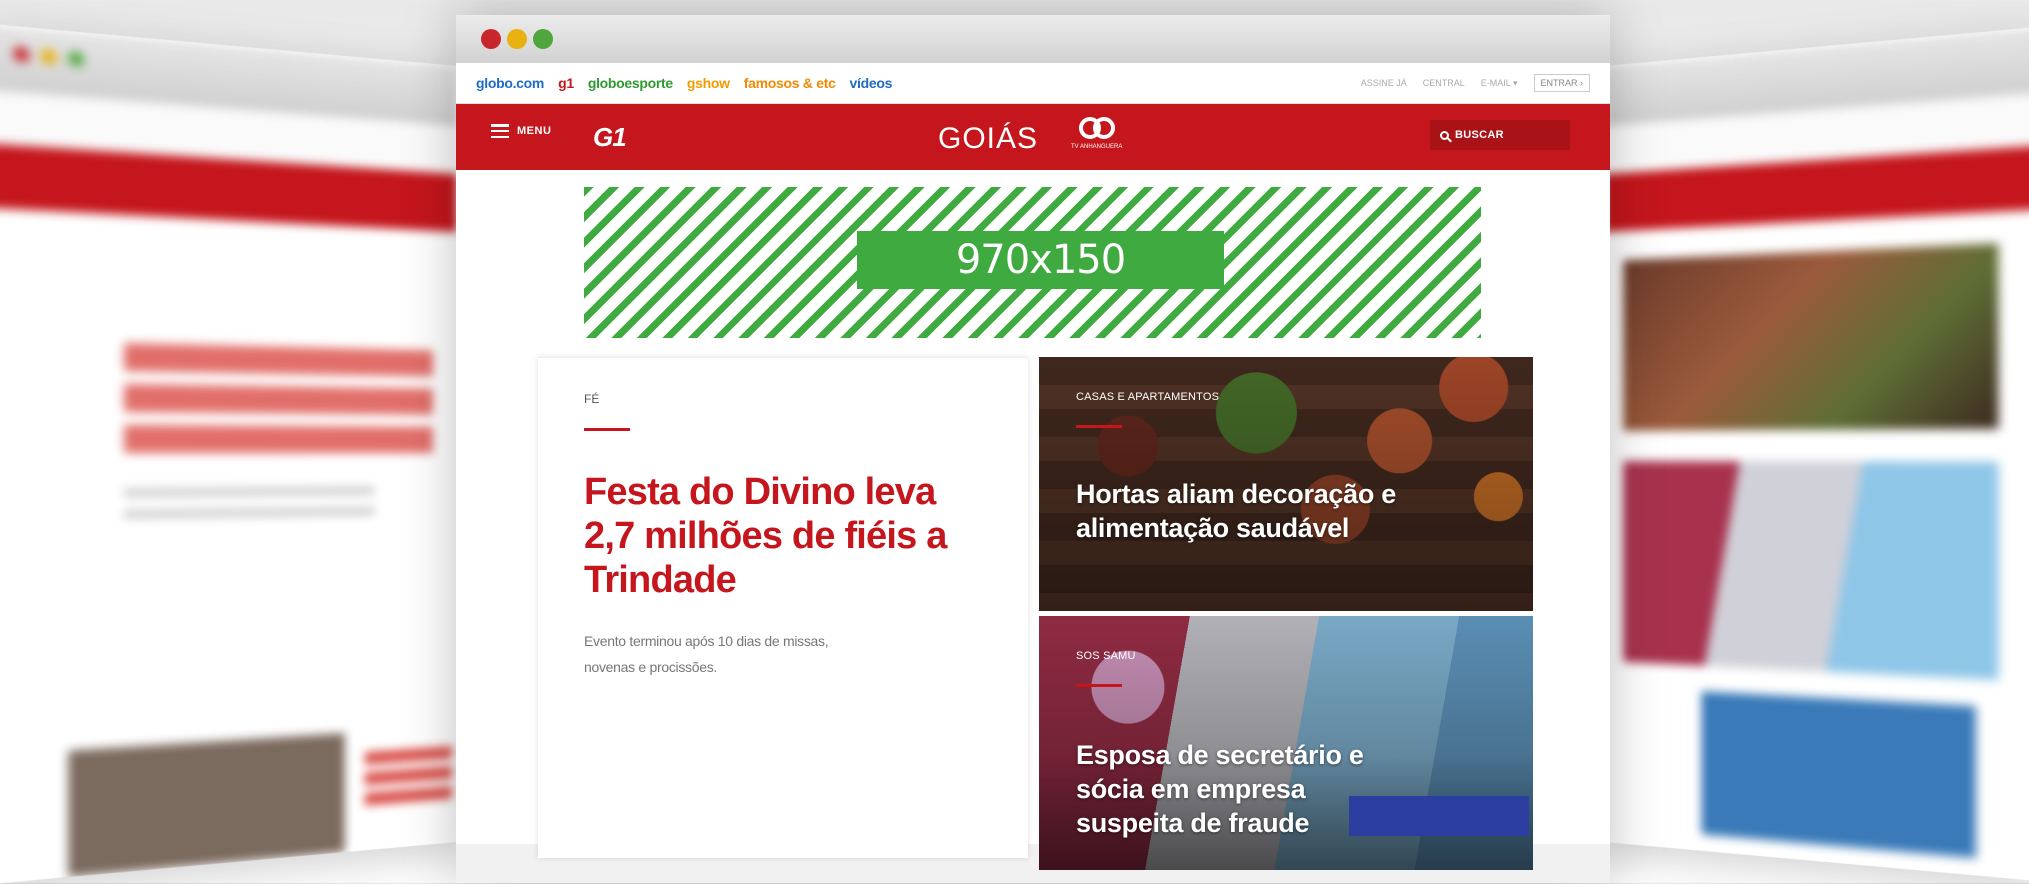 This screenshot has height=884, width=2029. What do you see at coordinates (1444, 135) in the screenshot?
I see `search-icon` at bounding box center [1444, 135].